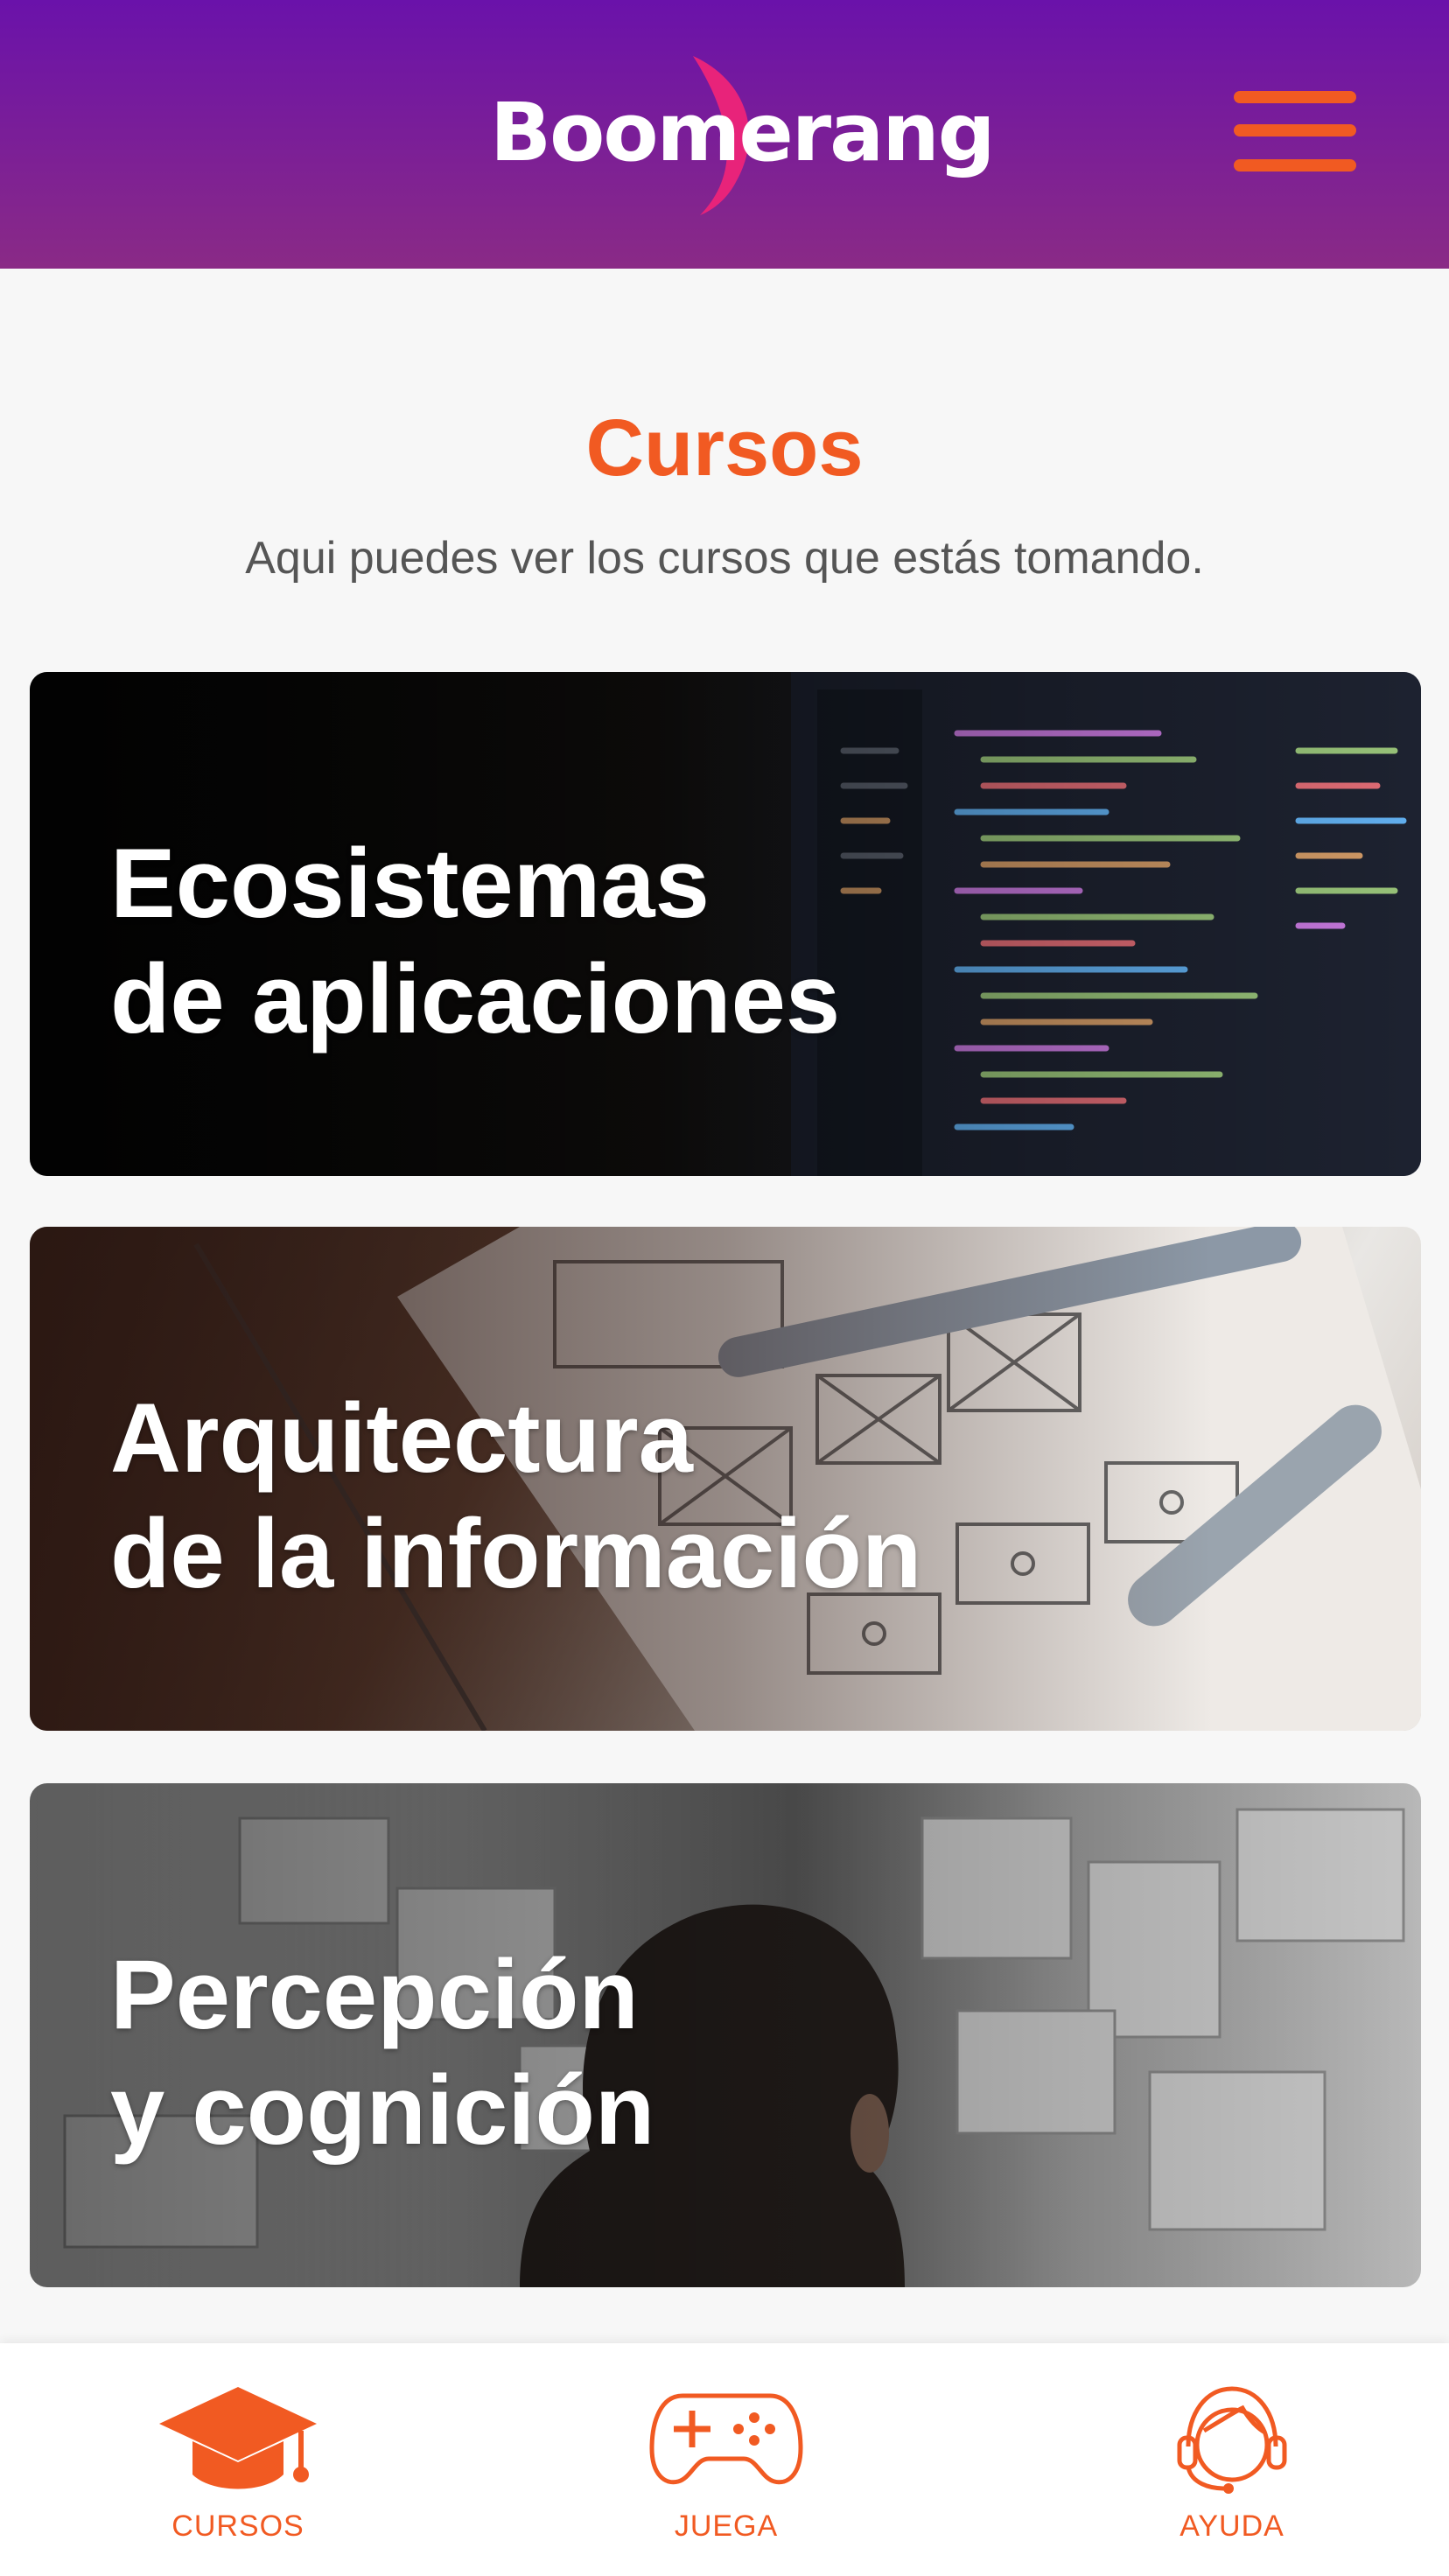 This screenshot has height=2576, width=1449. Describe the element at coordinates (1232, 2440) in the screenshot. I see `headset-support-icon` at that location.